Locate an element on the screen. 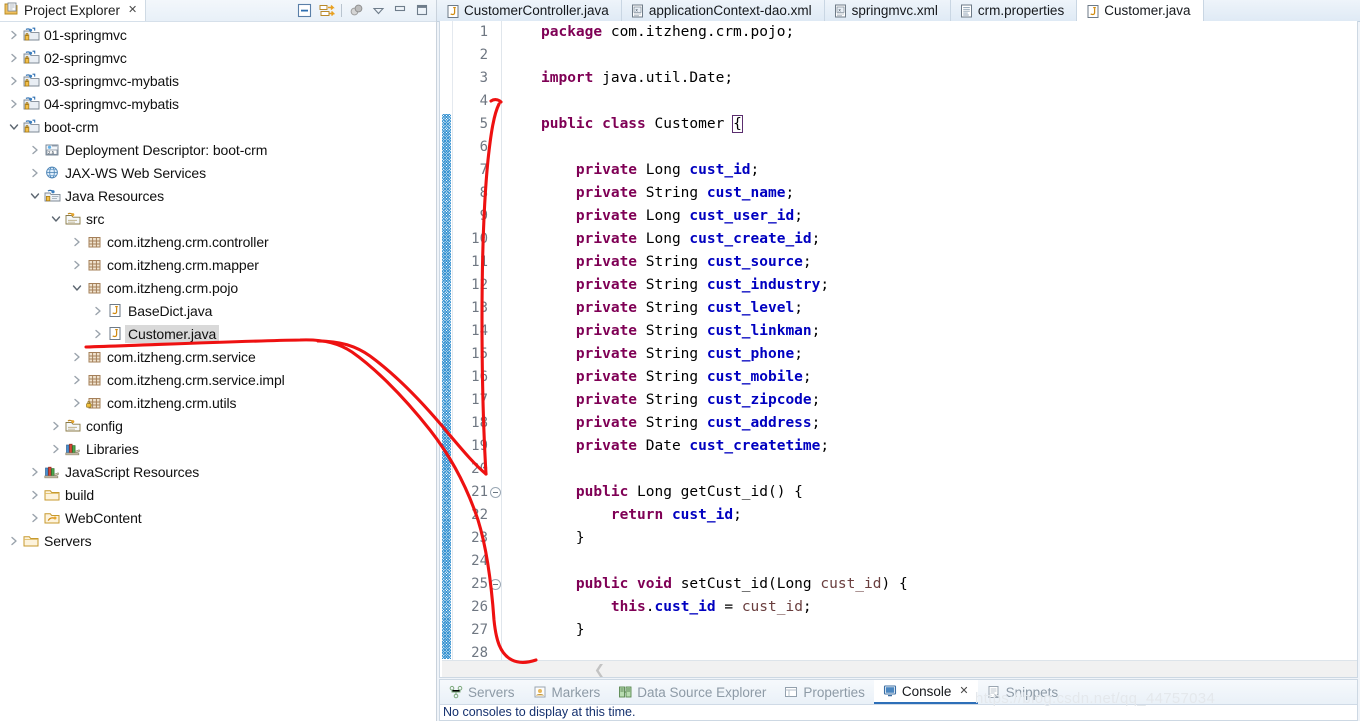 This screenshot has height=721, width=1360. code-line: private String cust_address; is located at coordinates (929, 423).